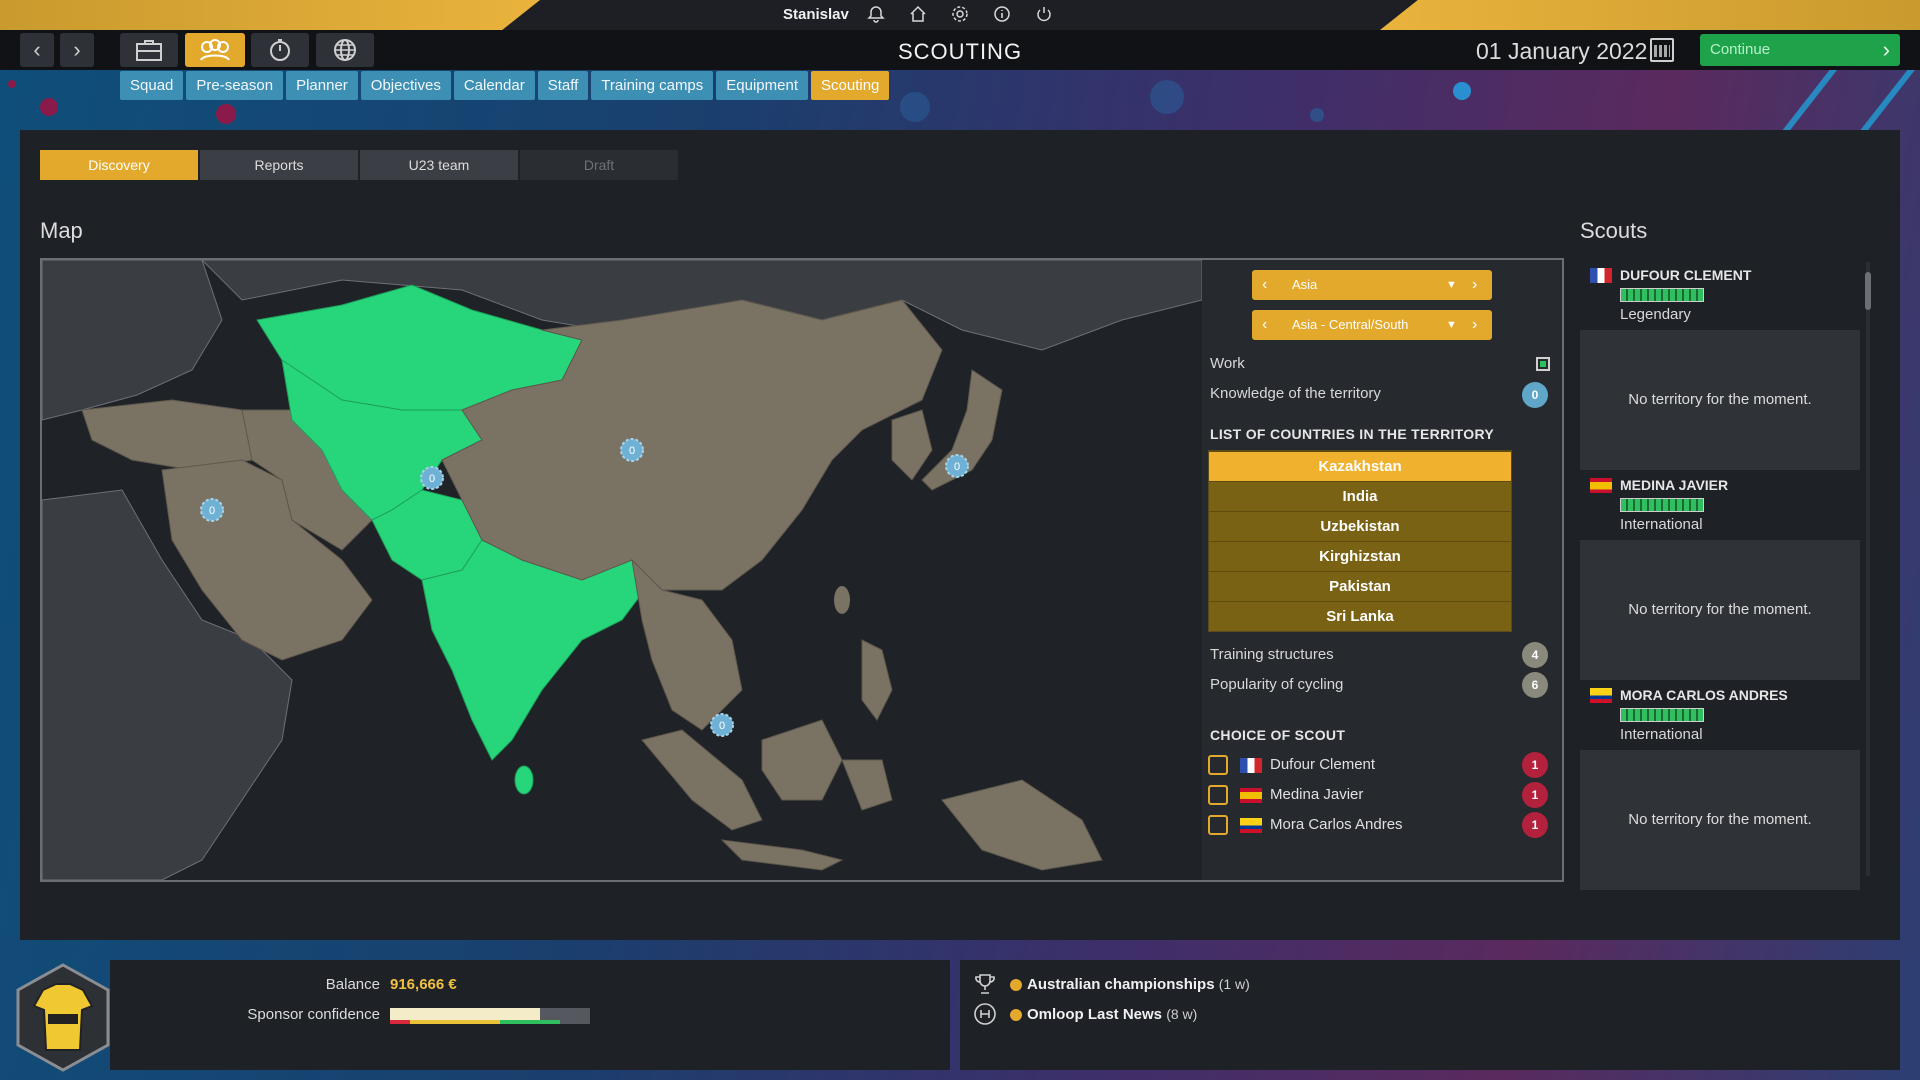 This screenshot has height=1080, width=1920. I want to click on scout-name: MORA CARLOS ANDRES, so click(1704, 695).